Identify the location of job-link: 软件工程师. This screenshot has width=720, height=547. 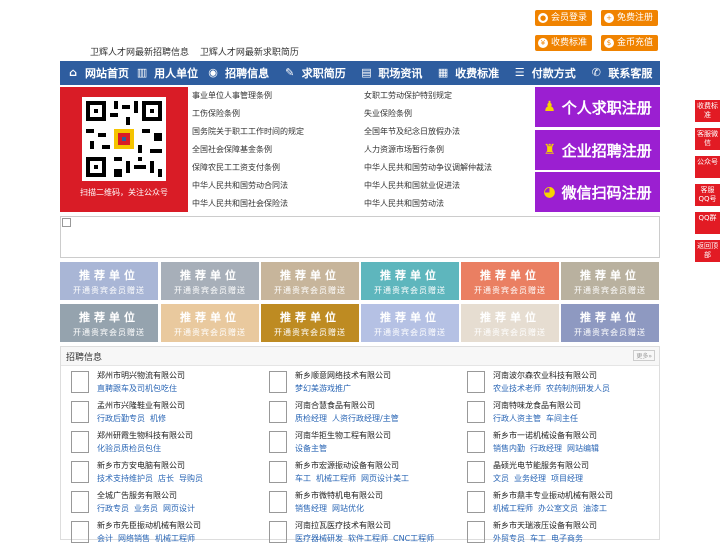
(368, 538).